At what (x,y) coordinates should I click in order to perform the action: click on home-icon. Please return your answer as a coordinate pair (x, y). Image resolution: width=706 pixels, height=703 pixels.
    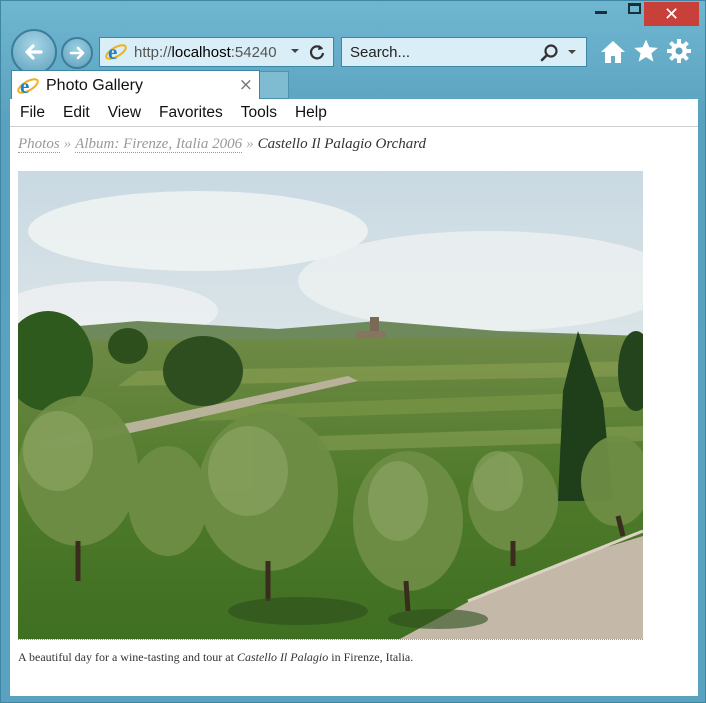
    Looking at the image, I should click on (613, 52).